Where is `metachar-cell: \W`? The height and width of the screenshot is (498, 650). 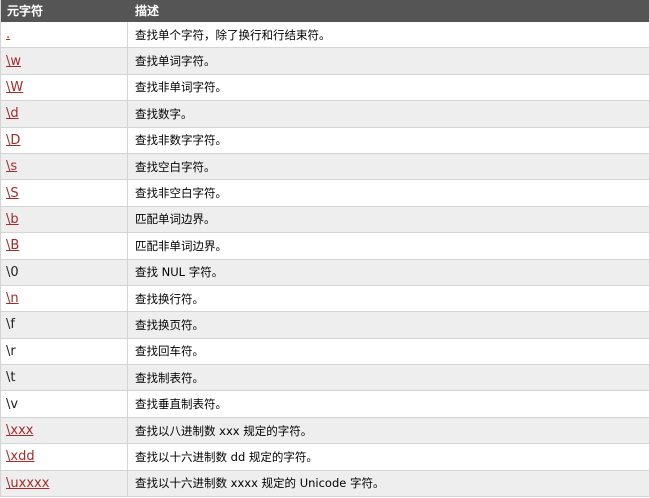 metachar-cell: \W is located at coordinates (64, 87).